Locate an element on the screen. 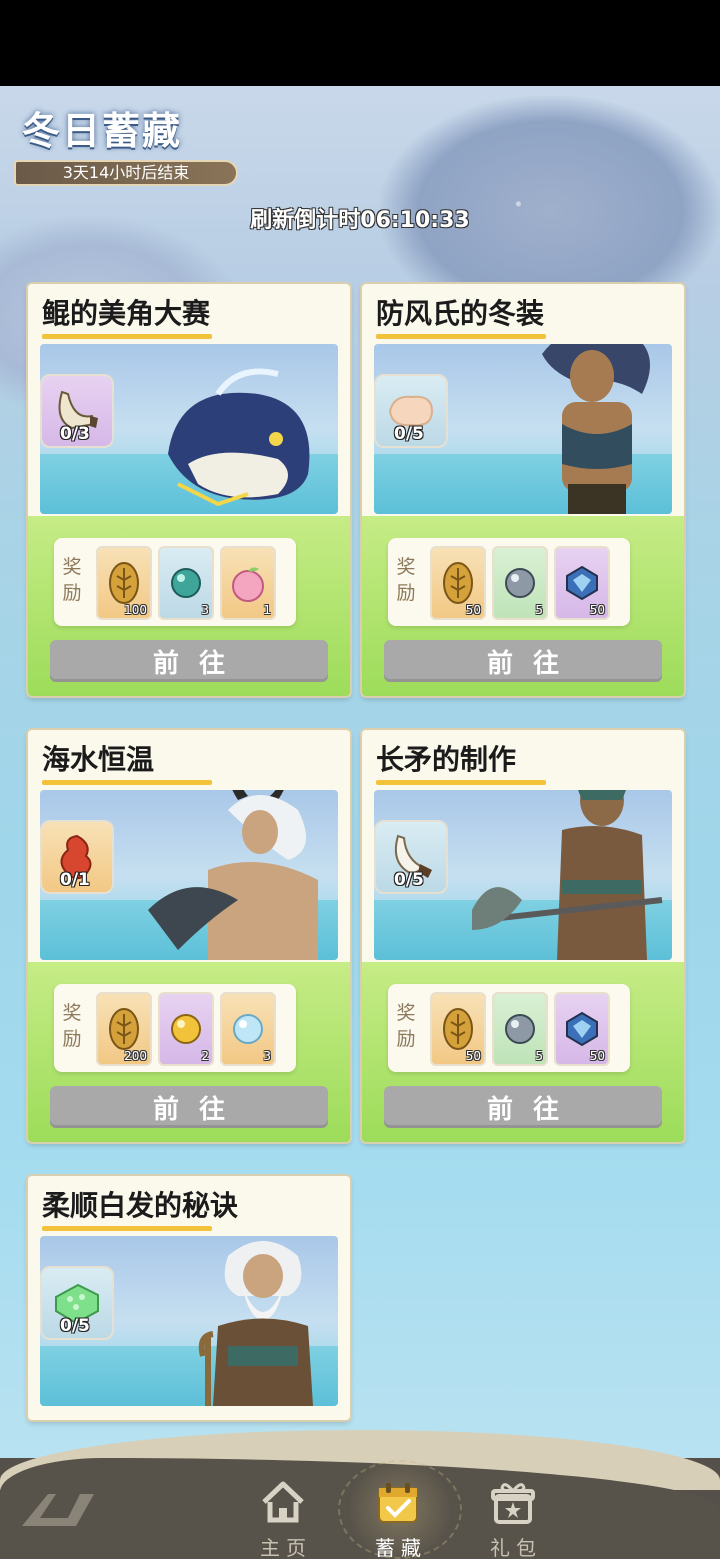  nav-item-home: 主页 is located at coordinates (283, 1516).